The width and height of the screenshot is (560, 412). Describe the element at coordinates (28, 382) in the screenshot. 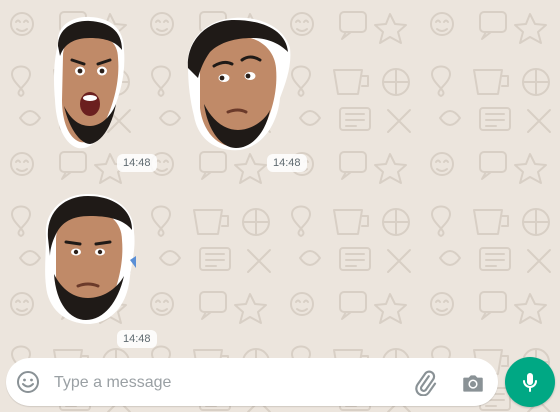

I see `emoji-icon` at that location.